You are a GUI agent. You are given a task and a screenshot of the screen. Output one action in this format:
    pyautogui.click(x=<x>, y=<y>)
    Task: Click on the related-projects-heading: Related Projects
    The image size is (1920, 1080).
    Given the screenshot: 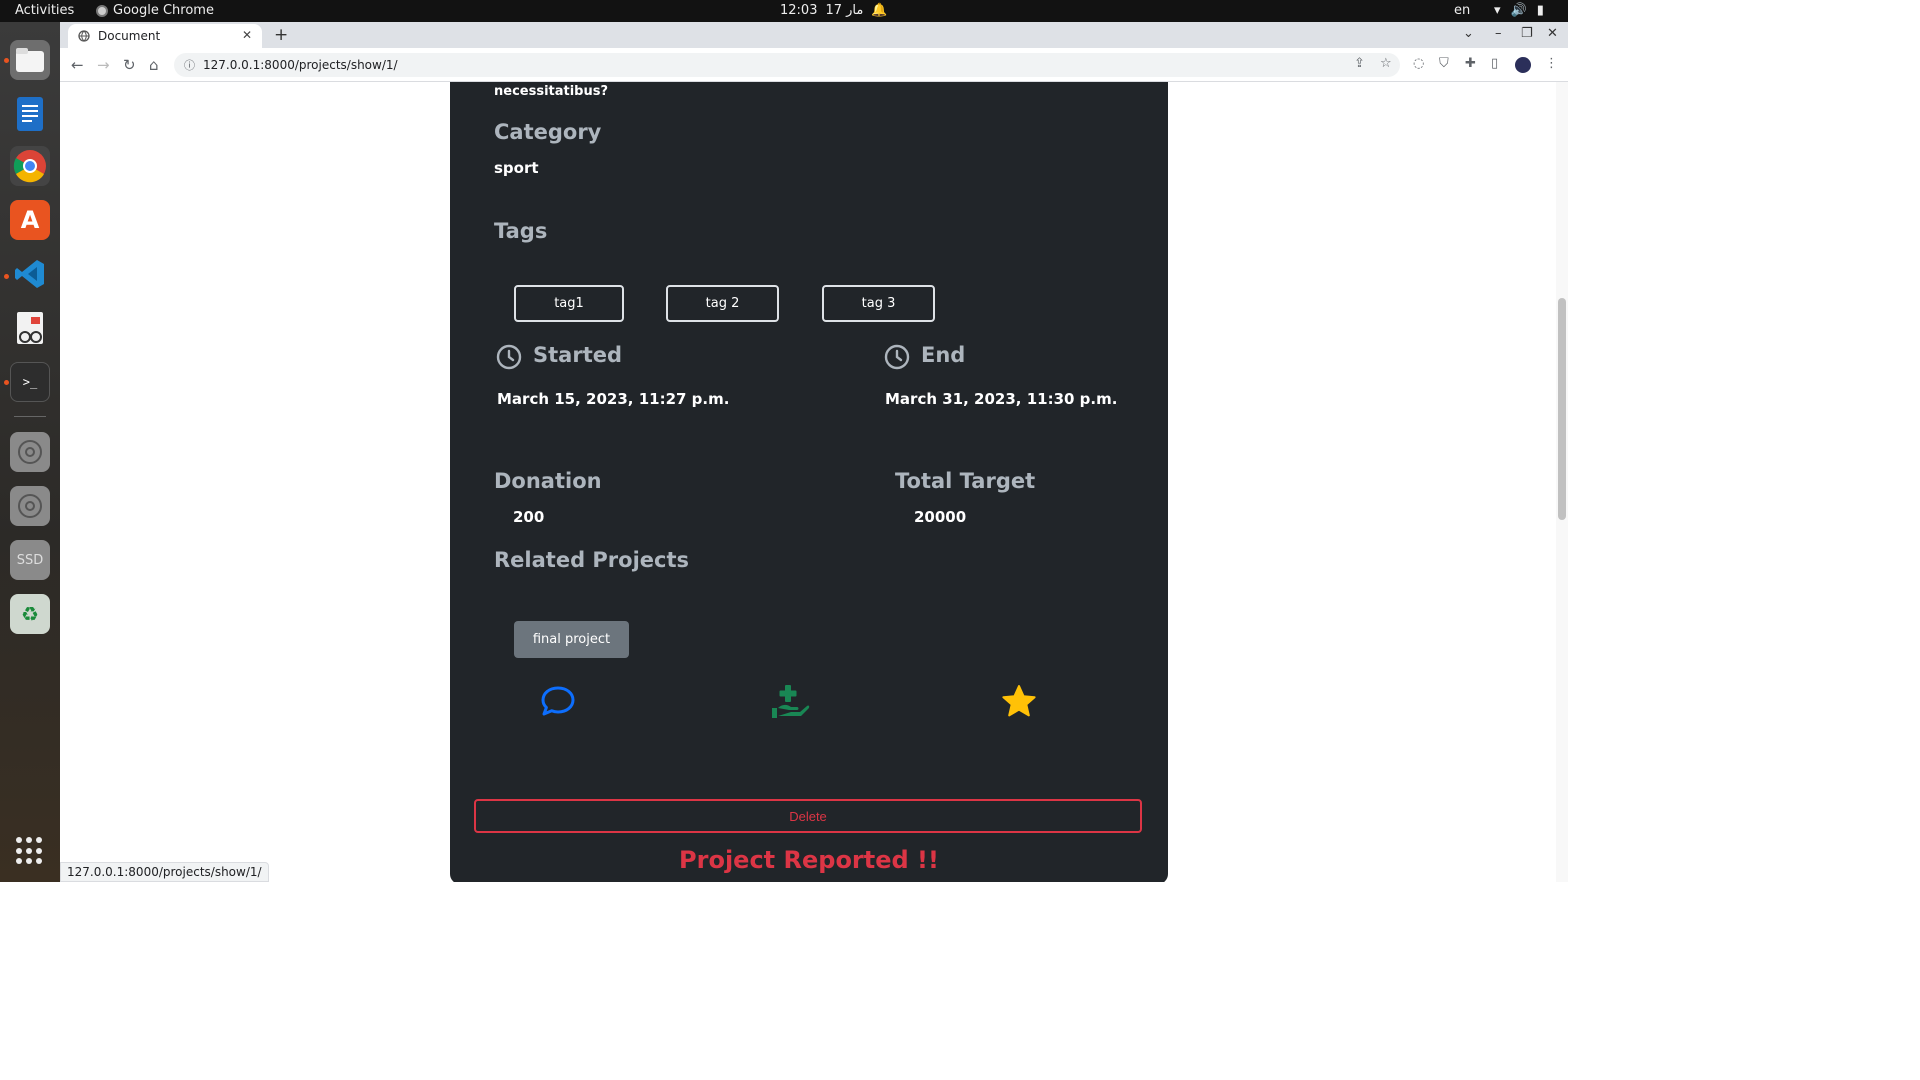 What is the action you would take?
    pyautogui.click(x=592, y=560)
    